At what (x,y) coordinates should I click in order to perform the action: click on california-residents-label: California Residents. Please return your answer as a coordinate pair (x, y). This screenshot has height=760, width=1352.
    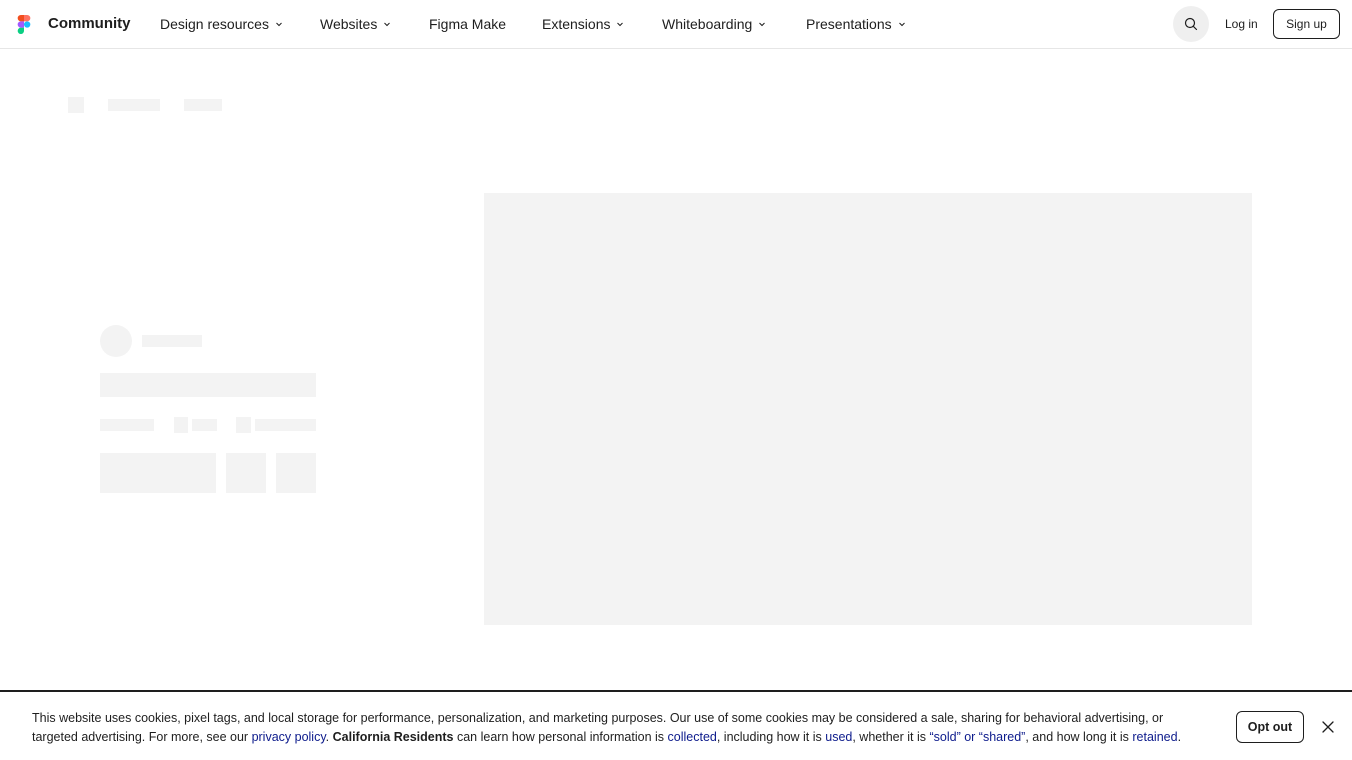
    Looking at the image, I should click on (393, 737).